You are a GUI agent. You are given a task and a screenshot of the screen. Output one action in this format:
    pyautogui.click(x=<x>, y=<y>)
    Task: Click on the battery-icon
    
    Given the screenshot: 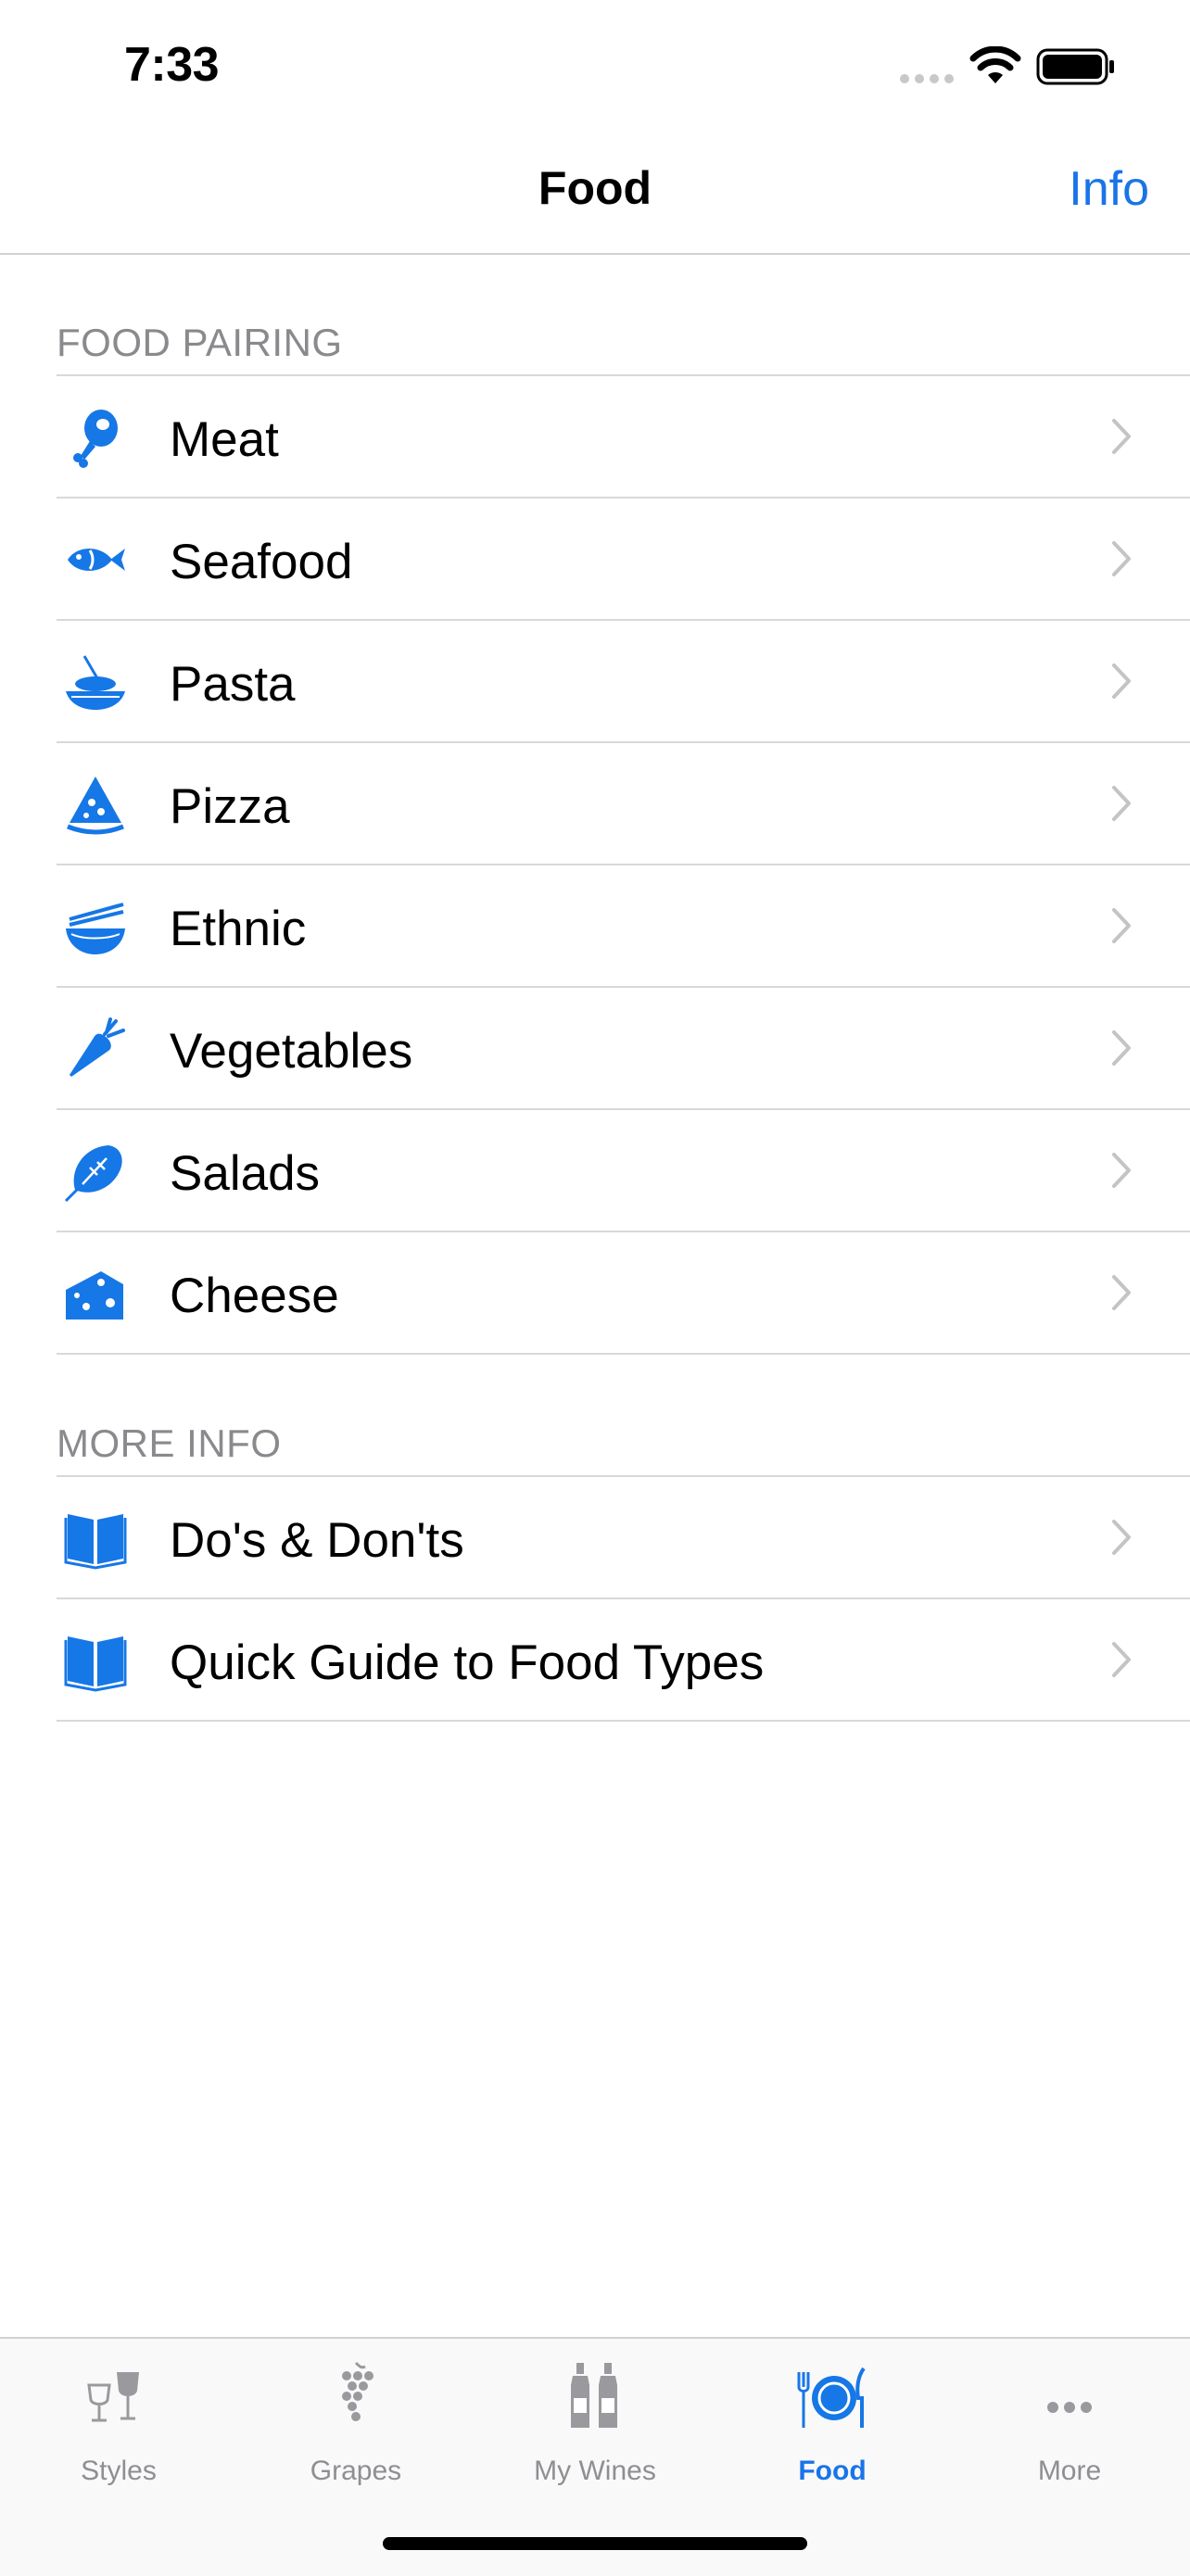 What is the action you would take?
    pyautogui.click(x=1075, y=66)
    